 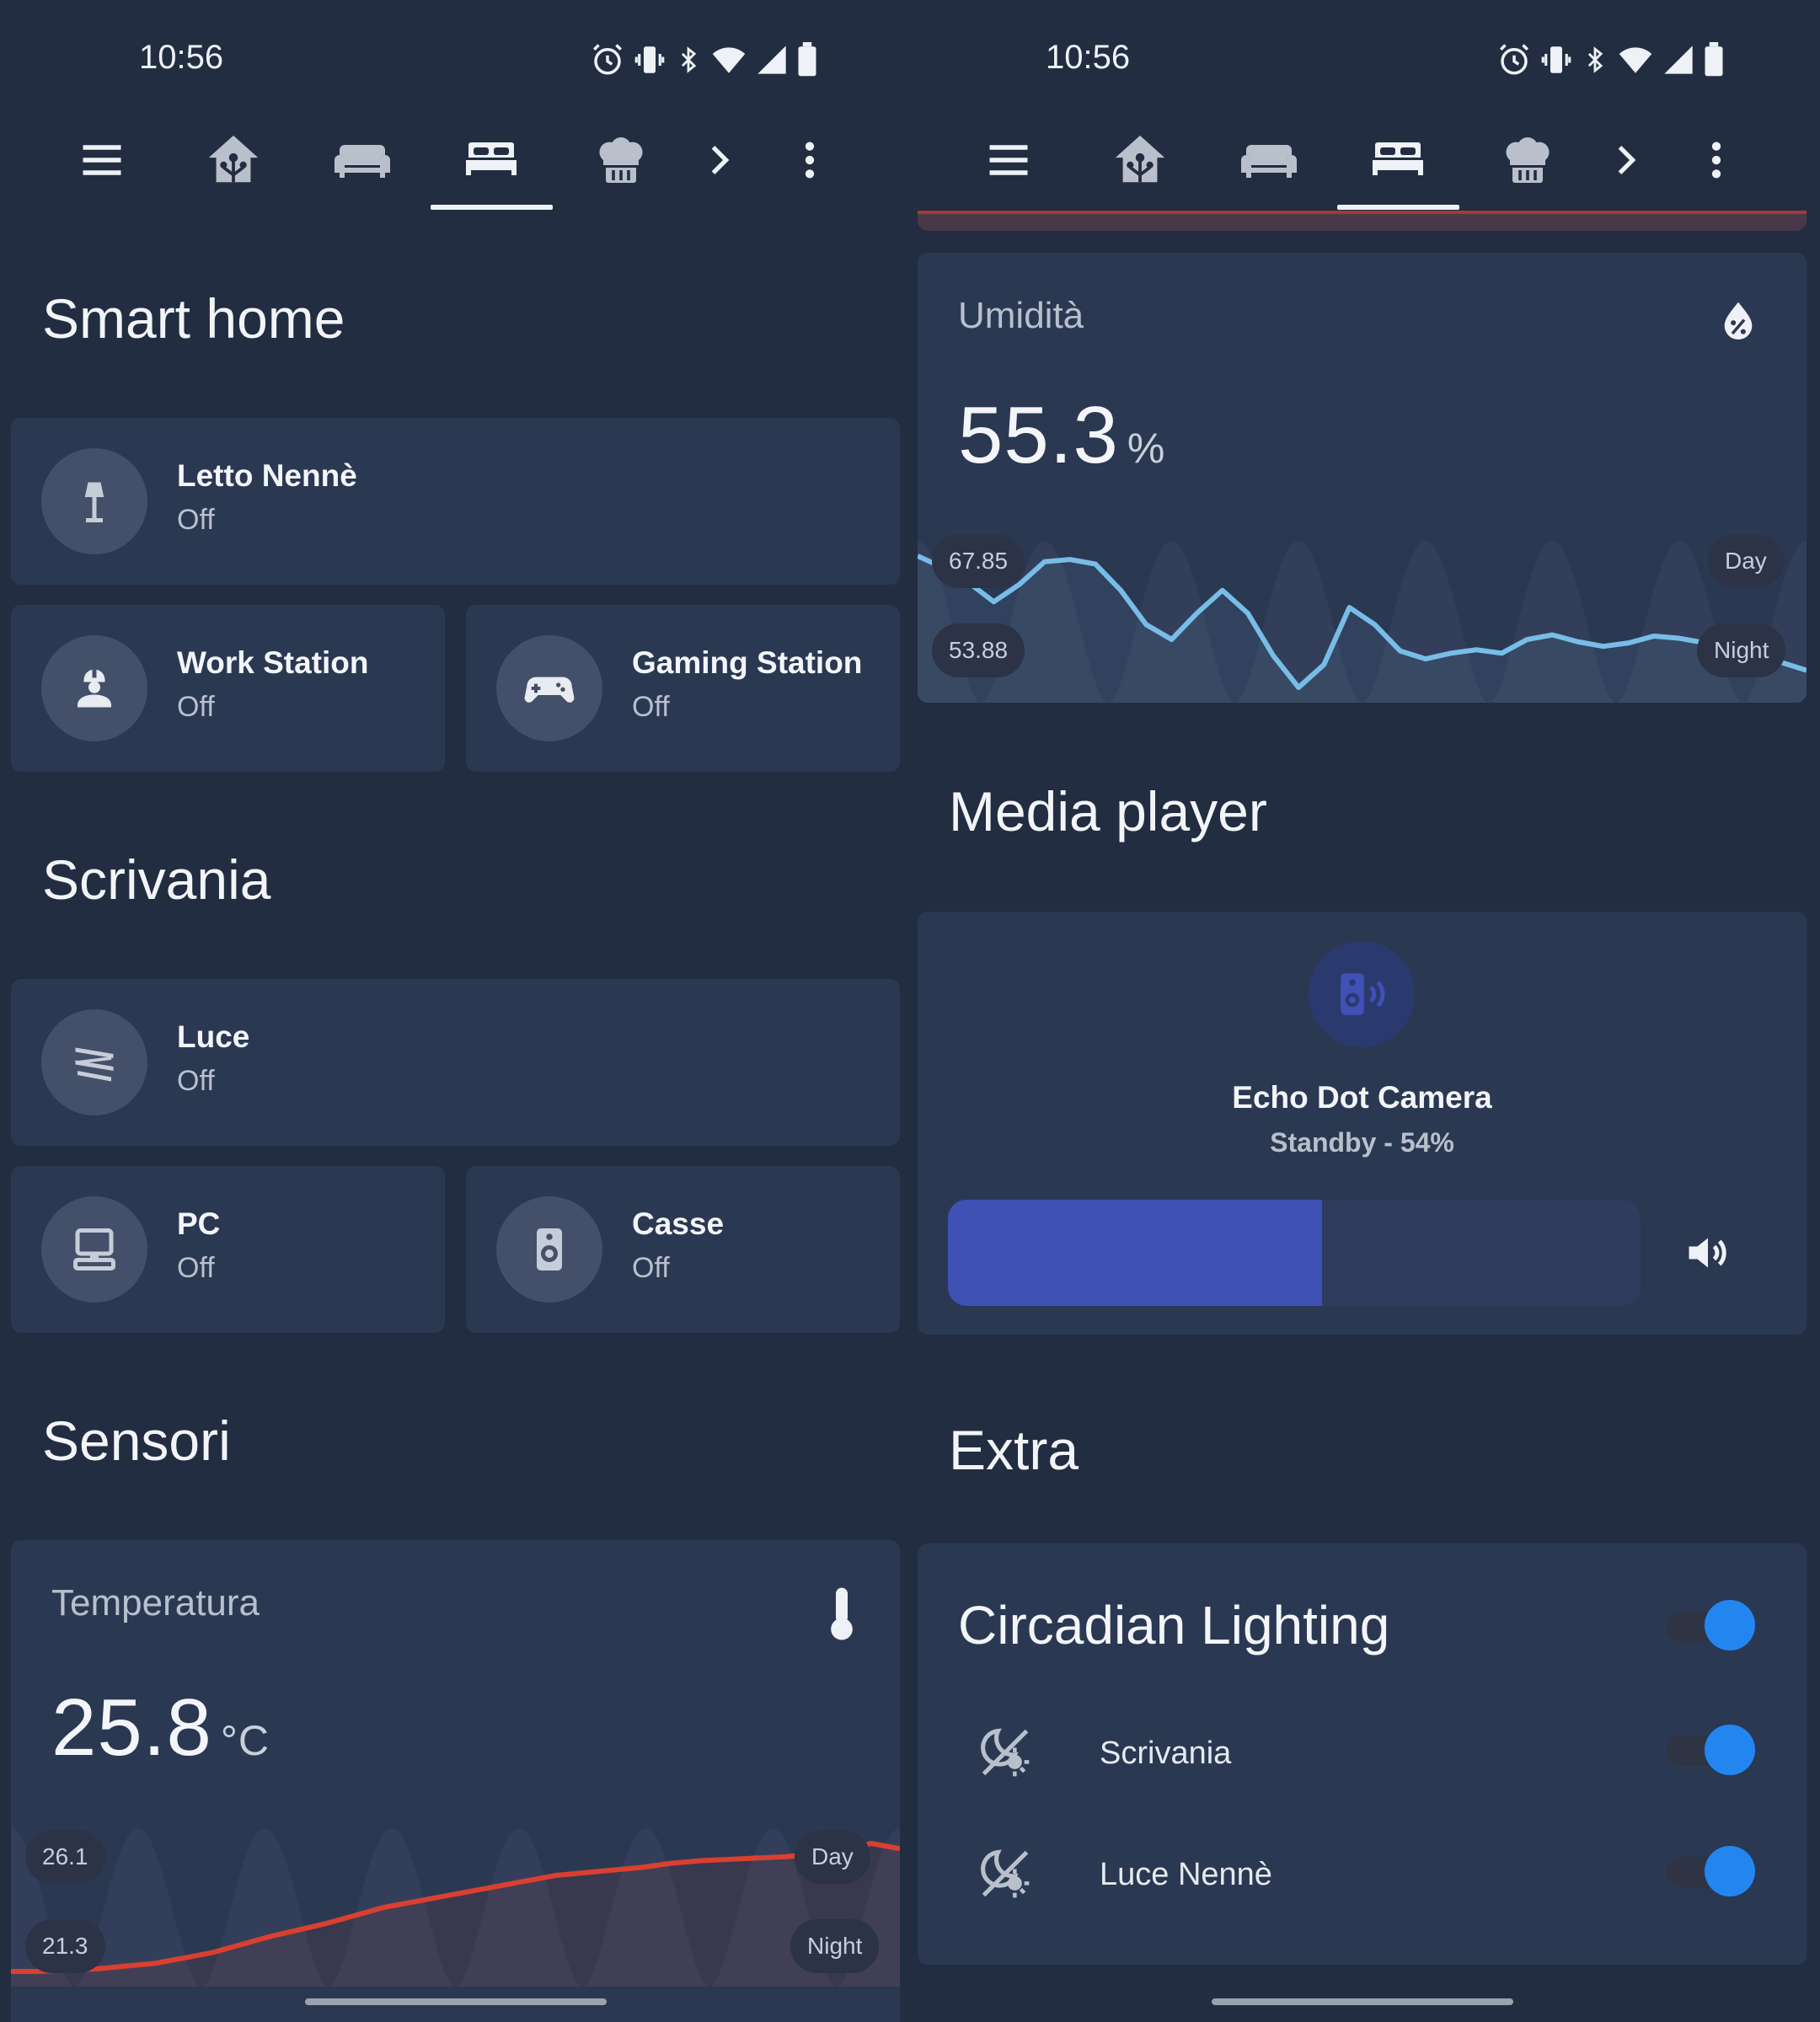 I want to click on circadian-title: Circadian Lighting, so click(x=1174, y=1625).